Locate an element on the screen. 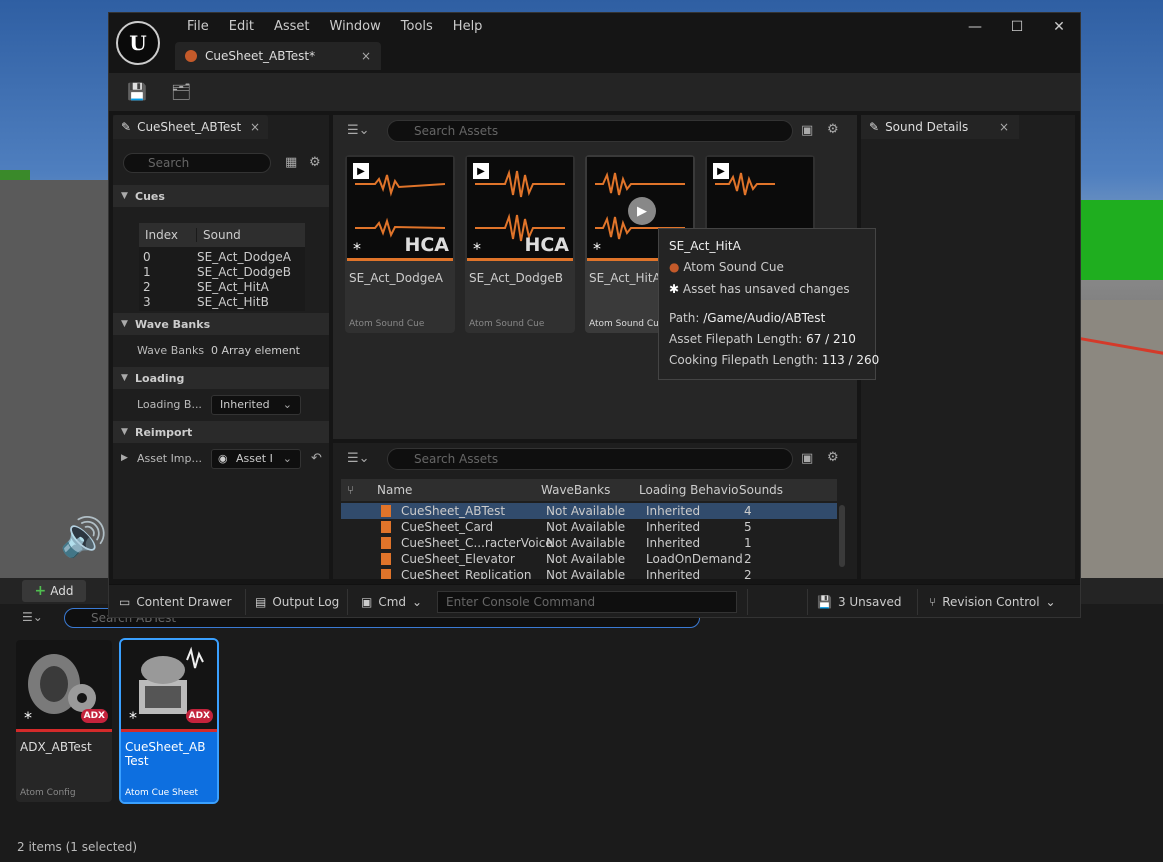 The width and height of the screenshot is (1163, 862). header-name: Name is located at coordinates (394, 490).